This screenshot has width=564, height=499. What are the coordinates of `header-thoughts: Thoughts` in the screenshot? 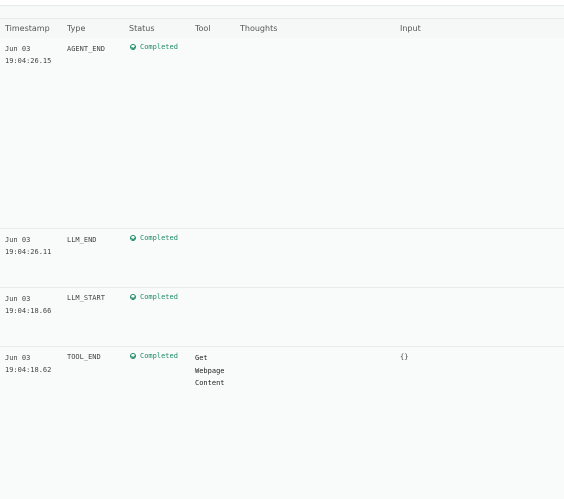 It's located at (258, 28).